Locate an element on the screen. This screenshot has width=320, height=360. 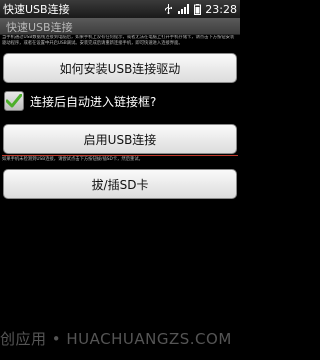
auto-enter-checkbox is located at coordinates (14, 101).